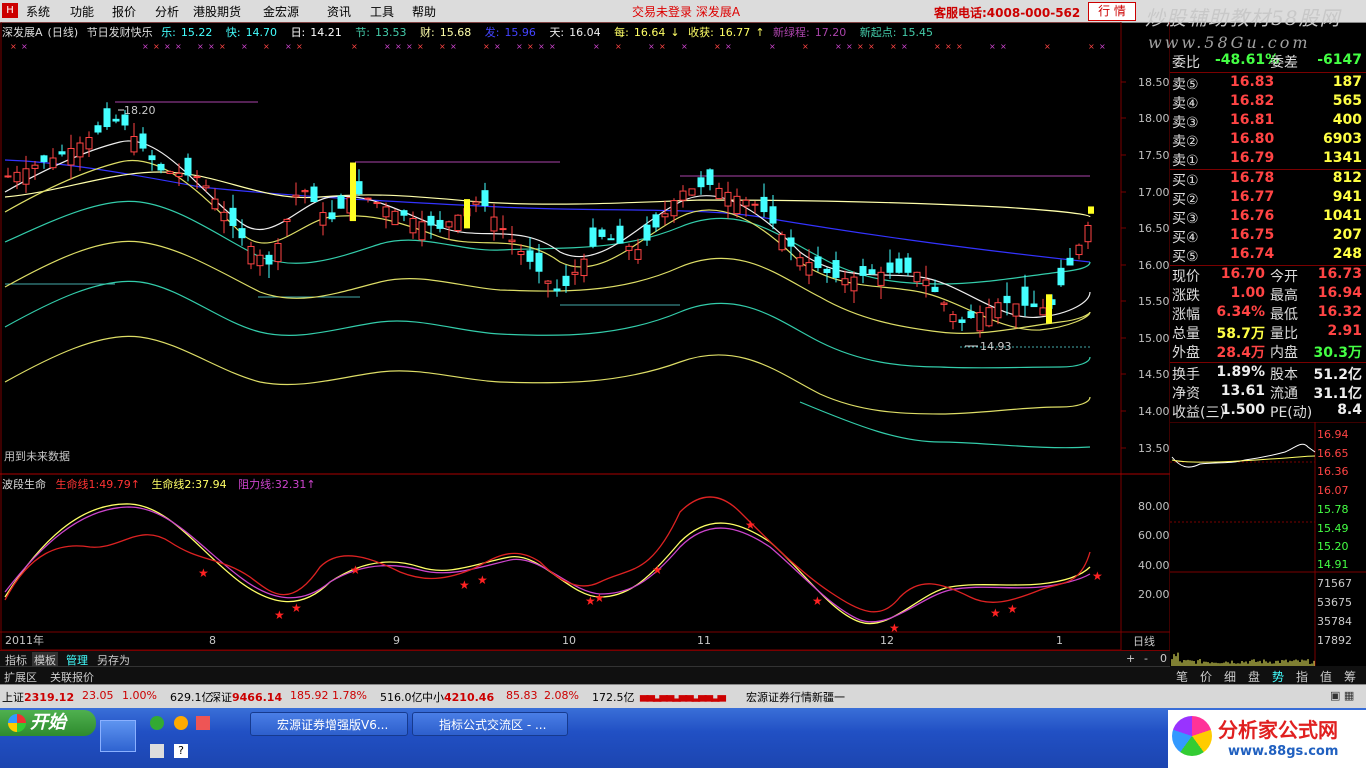  What do you see at coordinates (1049, 309) in the screenshot?
I see `highlight-candle` at bounding box center [1049, 309].